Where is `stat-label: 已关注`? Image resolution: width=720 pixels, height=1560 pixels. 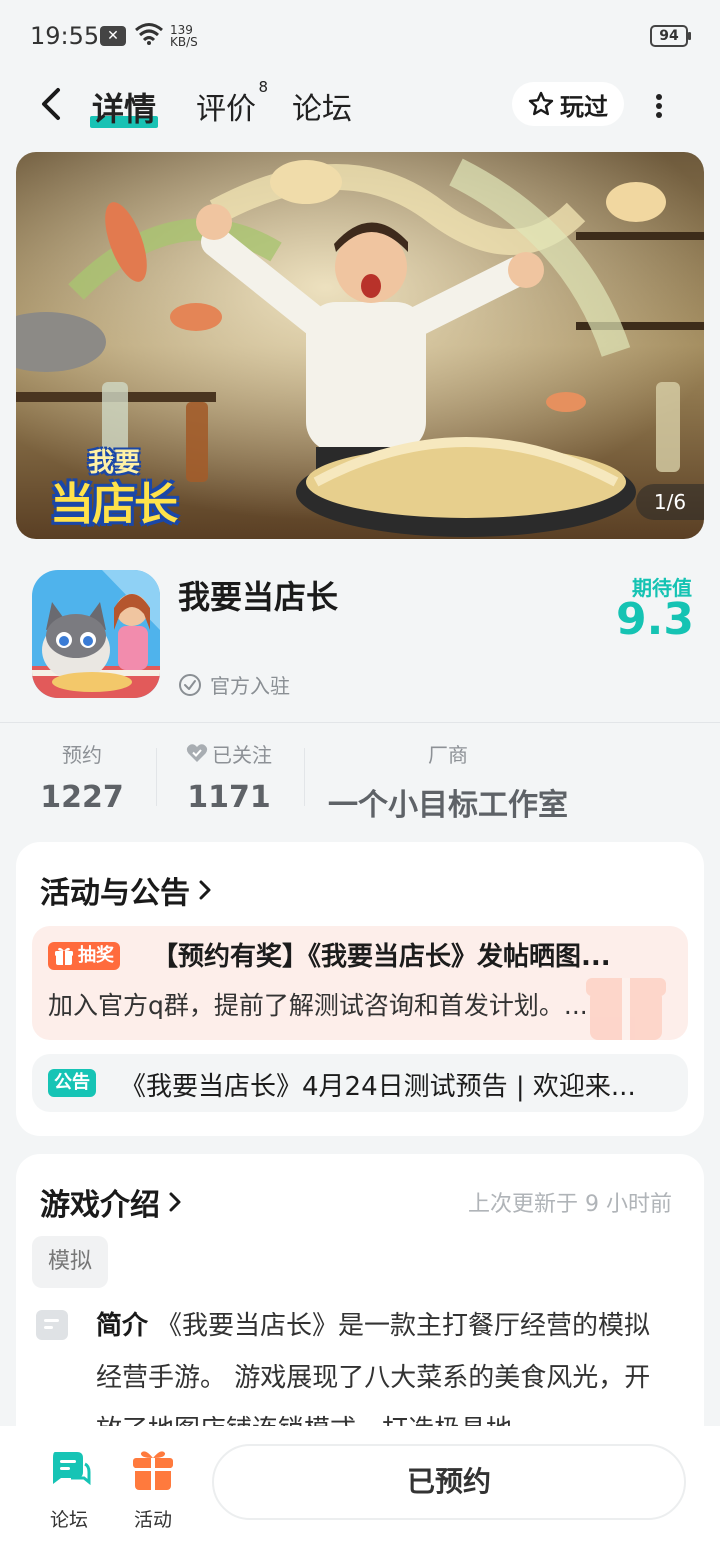 stat-label: 已关注 is located at coordinates (242, 754).